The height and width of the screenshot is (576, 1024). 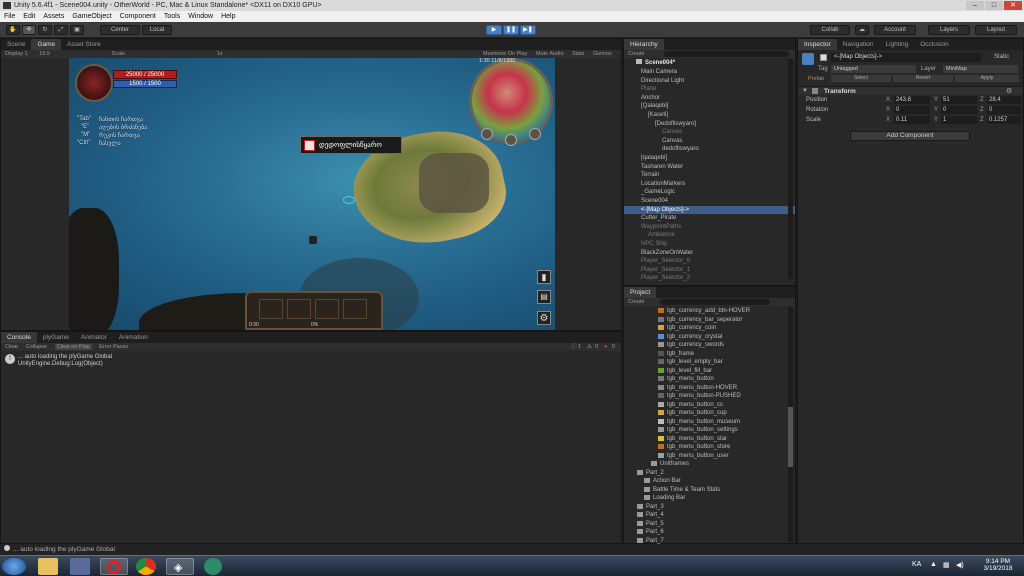 What do you see at coordinates (861, 78) in the screenshot?
I see `prefab-select-button: Select` at bounding box center [861, 78].